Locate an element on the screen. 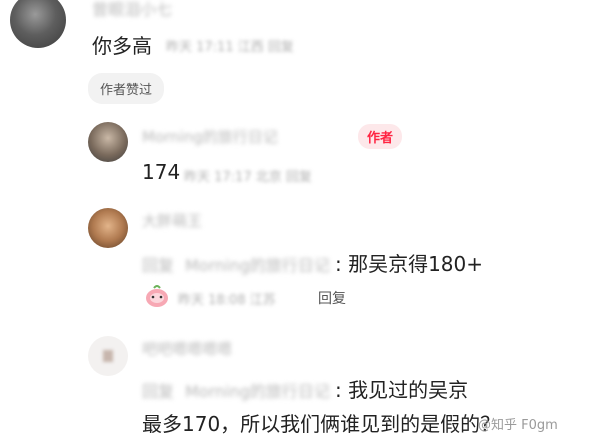  reply-3-target: Morning的旅行日记 is located at coordinates (257, 391).